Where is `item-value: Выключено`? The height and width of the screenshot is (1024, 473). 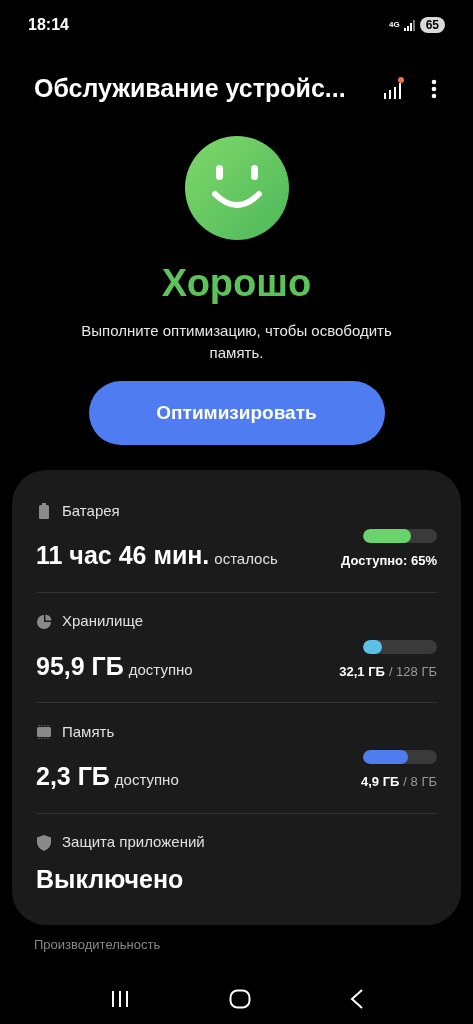
item-value: Выключено is located at coordinates (110, 879).